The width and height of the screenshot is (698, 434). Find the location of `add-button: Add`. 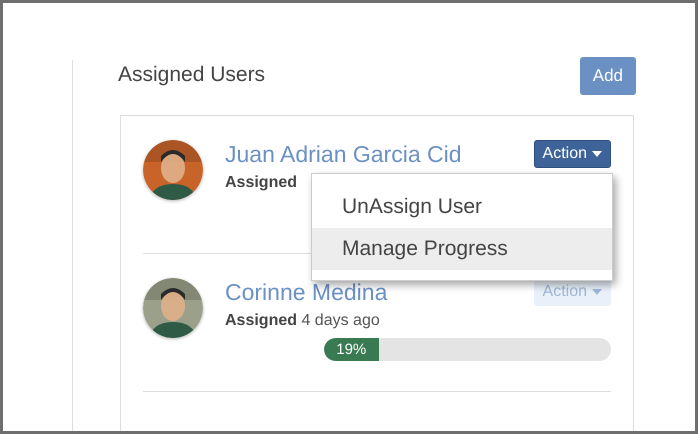

add-button: Add is located at coordinates (608, 76).